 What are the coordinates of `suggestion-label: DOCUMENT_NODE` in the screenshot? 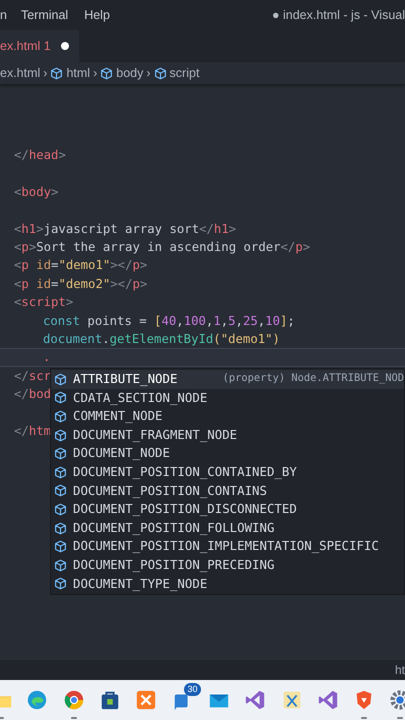 It's located at (121, 453).